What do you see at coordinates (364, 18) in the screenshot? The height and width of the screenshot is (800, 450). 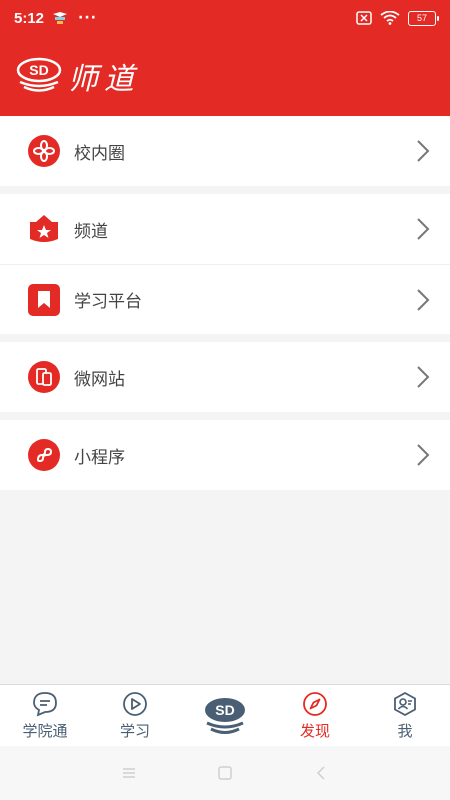 I see `sim-none-icon` at bounding box center [364, 18].